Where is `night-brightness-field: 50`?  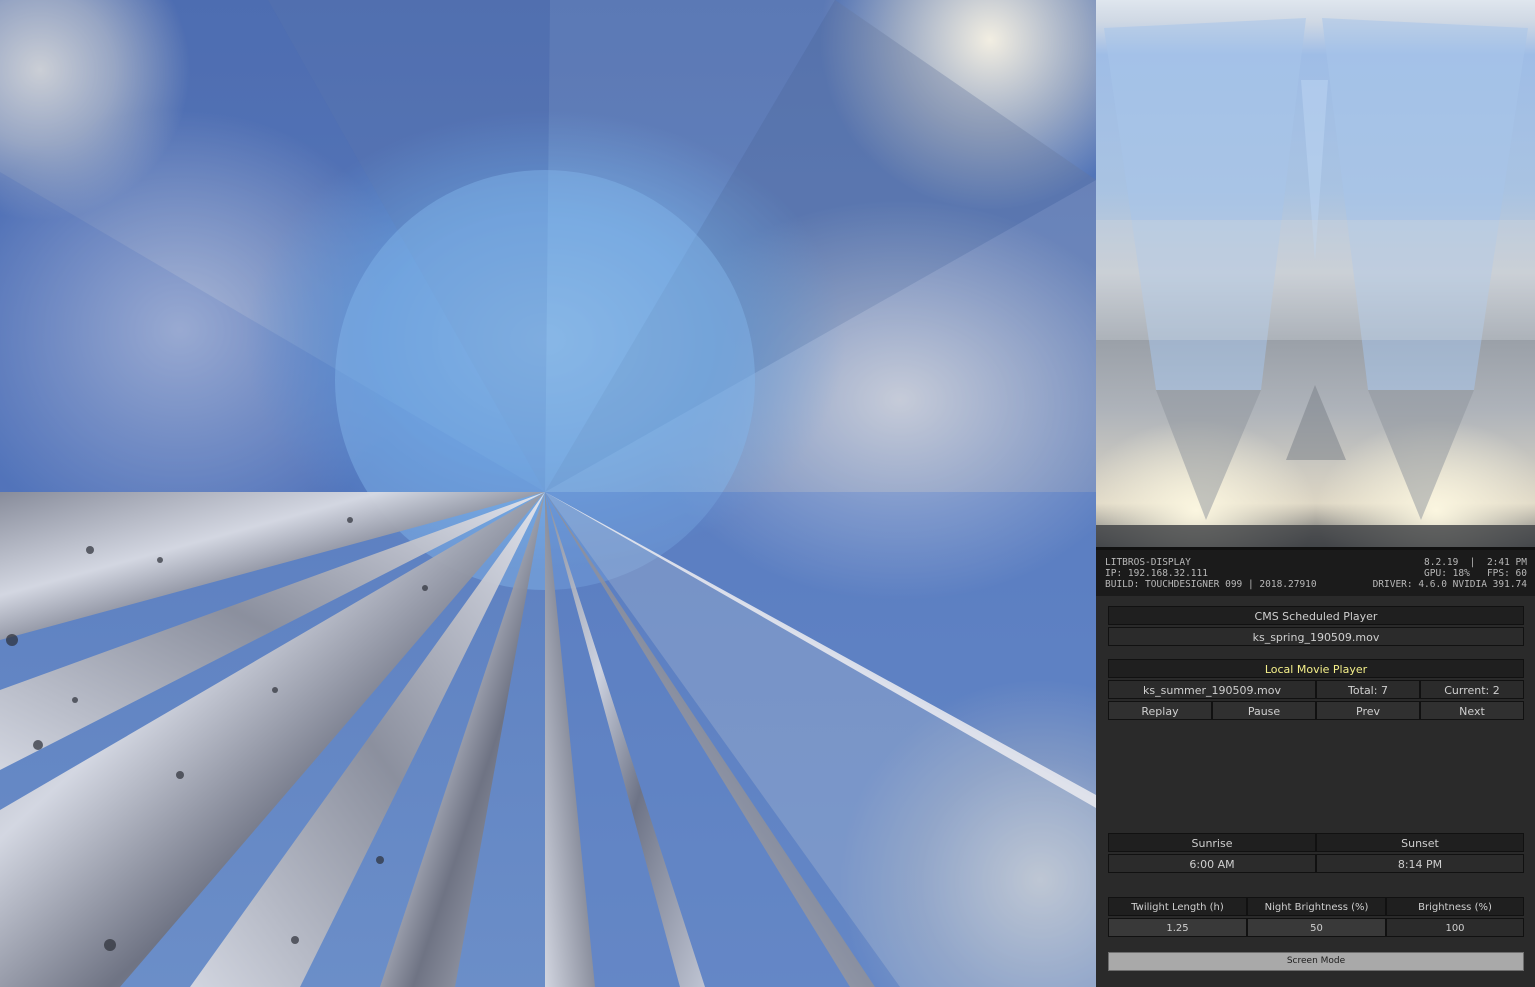
night-brightness-field: 50 is located at coordinates (1316, 927).